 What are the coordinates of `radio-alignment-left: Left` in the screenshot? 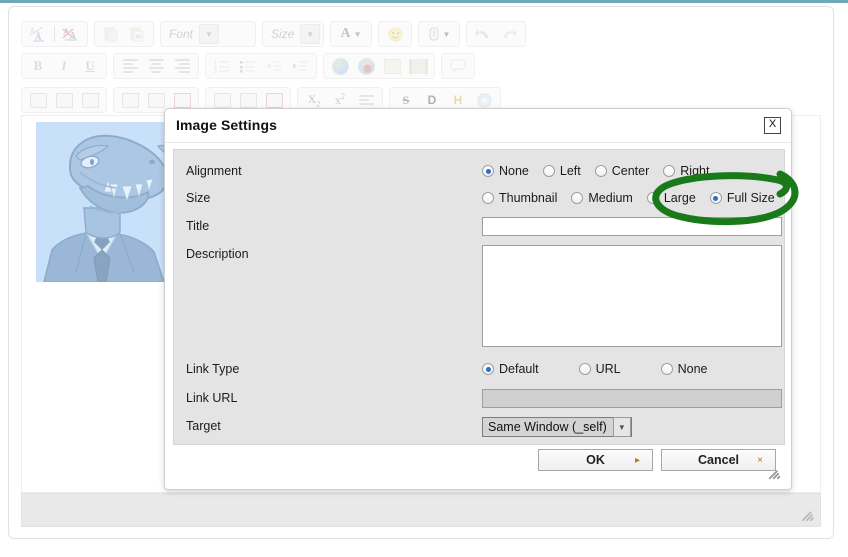 It's located at (561, 171).